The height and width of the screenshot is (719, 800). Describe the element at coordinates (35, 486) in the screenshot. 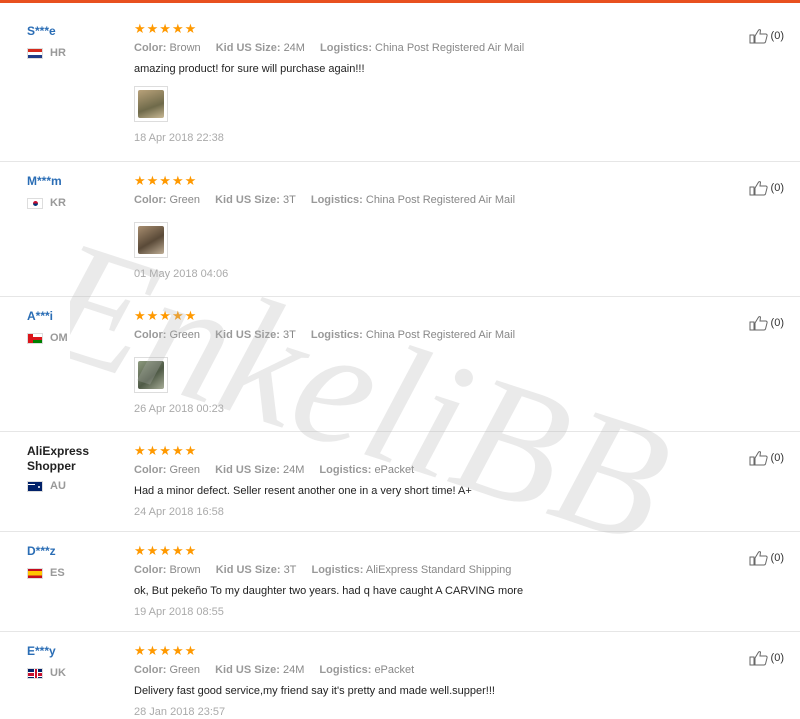

I see `flag-au-icon` at that location.